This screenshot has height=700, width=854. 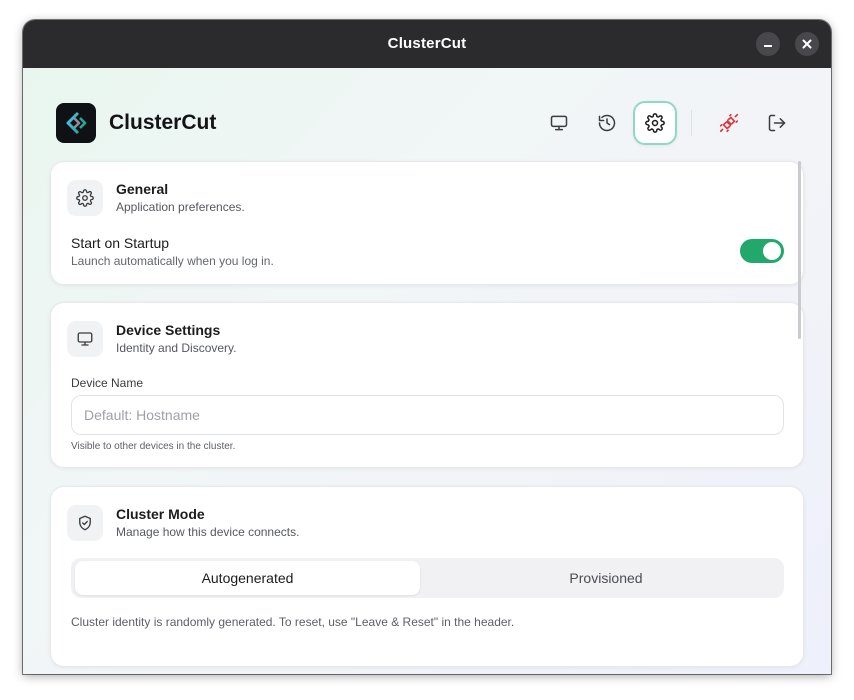 What do you see at coordinates (247, 578) in the screenshot?
I see `autogenerated-option: Autogenerated` at bounding box center [247, 578].